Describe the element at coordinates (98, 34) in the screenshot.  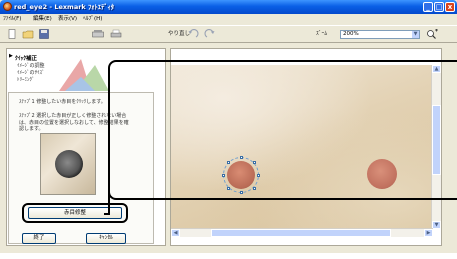
I see `scan-icon` at that location.